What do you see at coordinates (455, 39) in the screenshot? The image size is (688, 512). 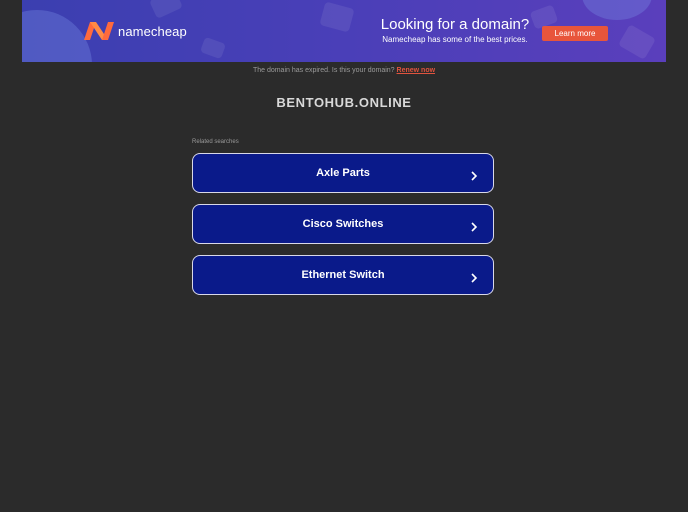 I see `promo-subtitle: Namecheap has some of the best prices.` at bounding box center [455, 39].